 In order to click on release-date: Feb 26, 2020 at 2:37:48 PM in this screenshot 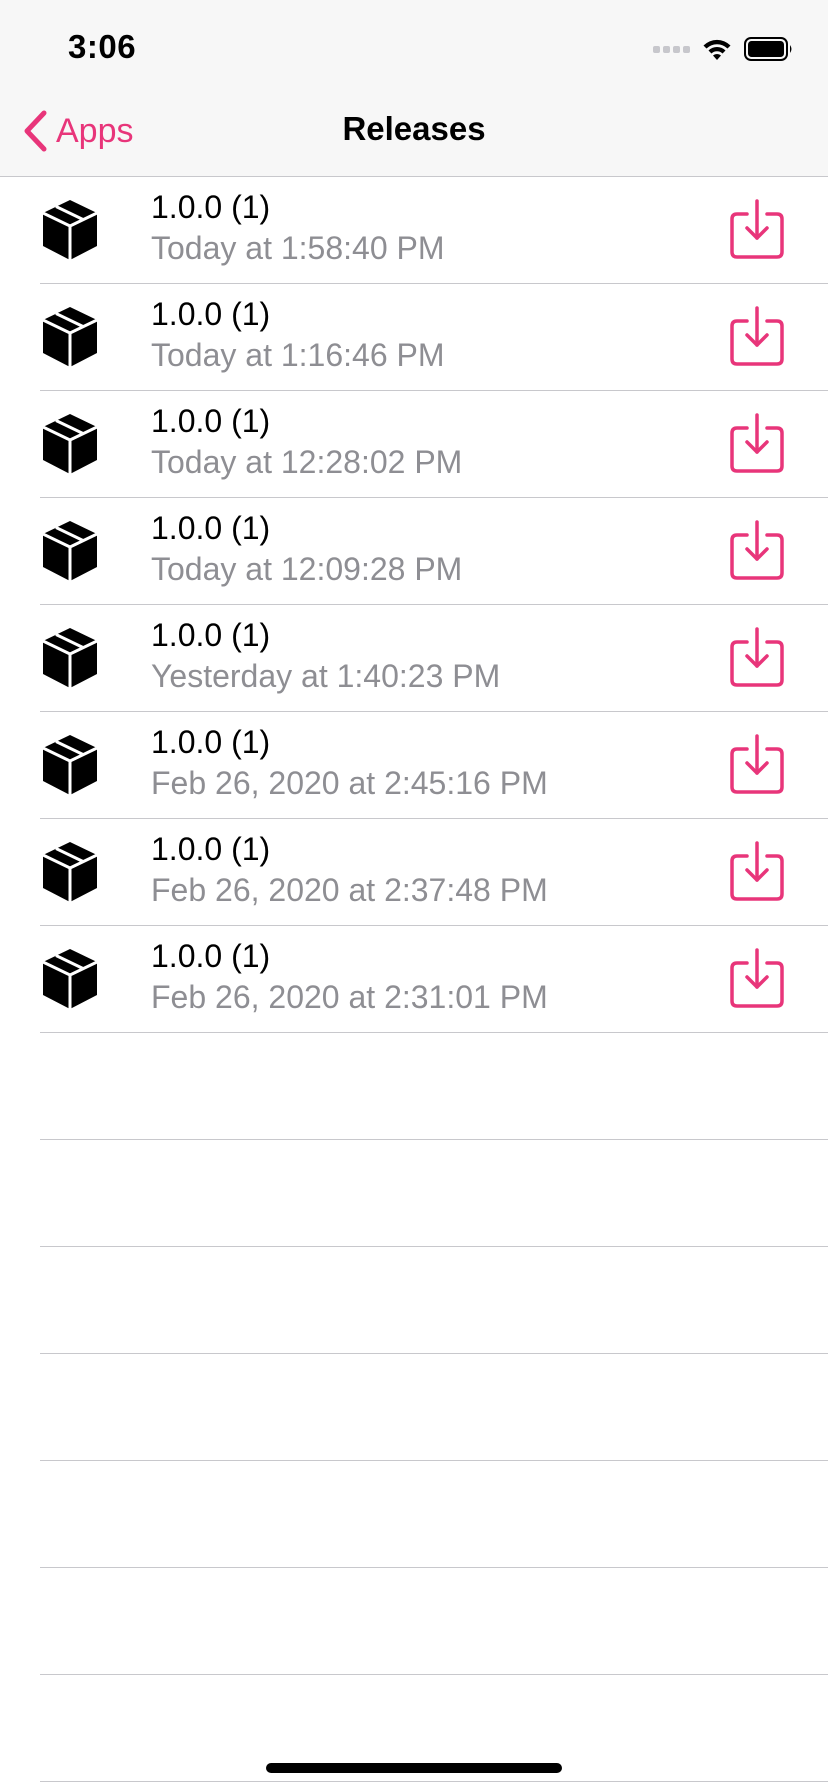, I will do `click(349, 890)`.